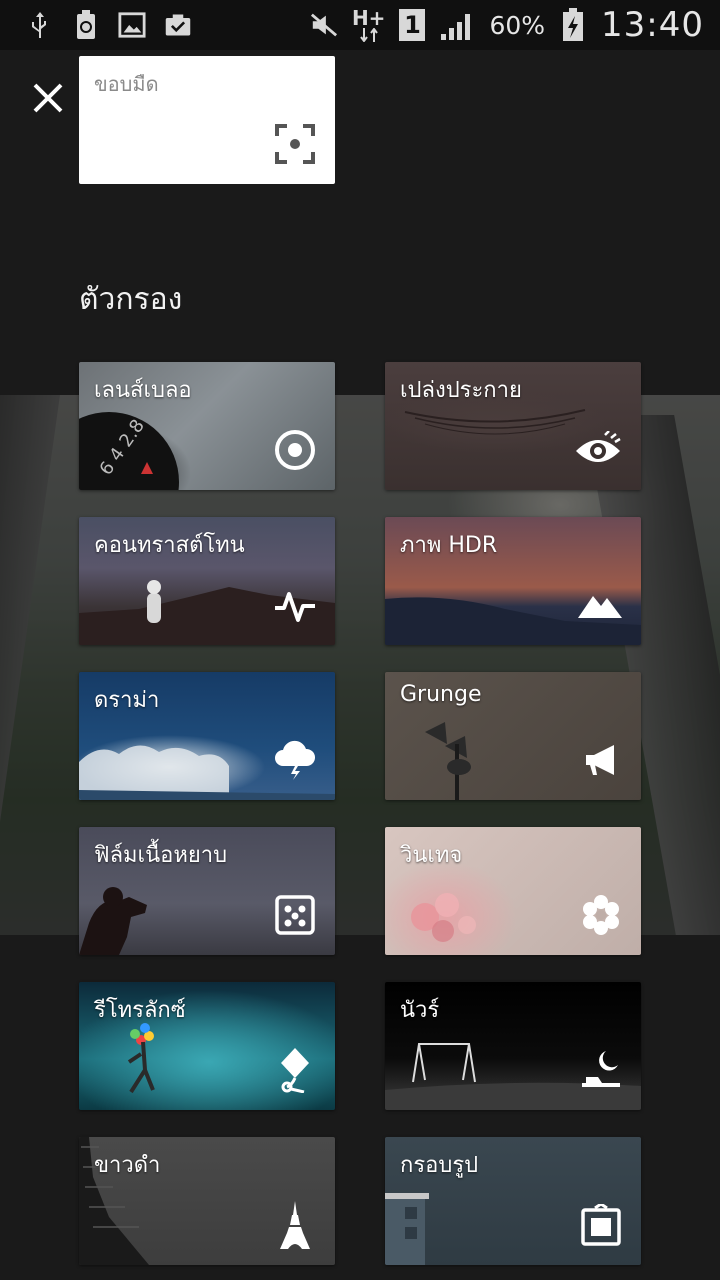 This screenshot has height=1280, width=720. I want to click on megaphone-icon, so click(601, 760).